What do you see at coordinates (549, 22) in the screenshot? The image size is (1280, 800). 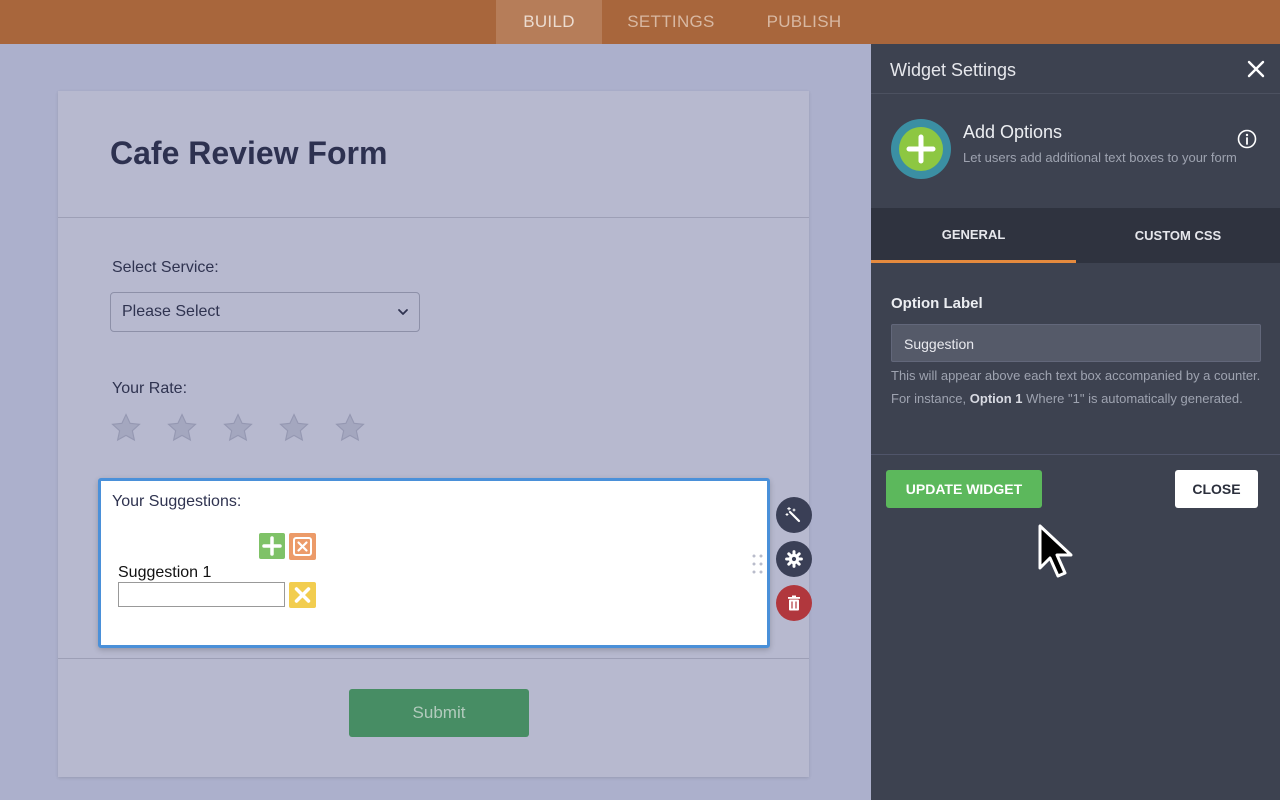 I see `tab-build: BUILD` at bounding box center [549, 22].